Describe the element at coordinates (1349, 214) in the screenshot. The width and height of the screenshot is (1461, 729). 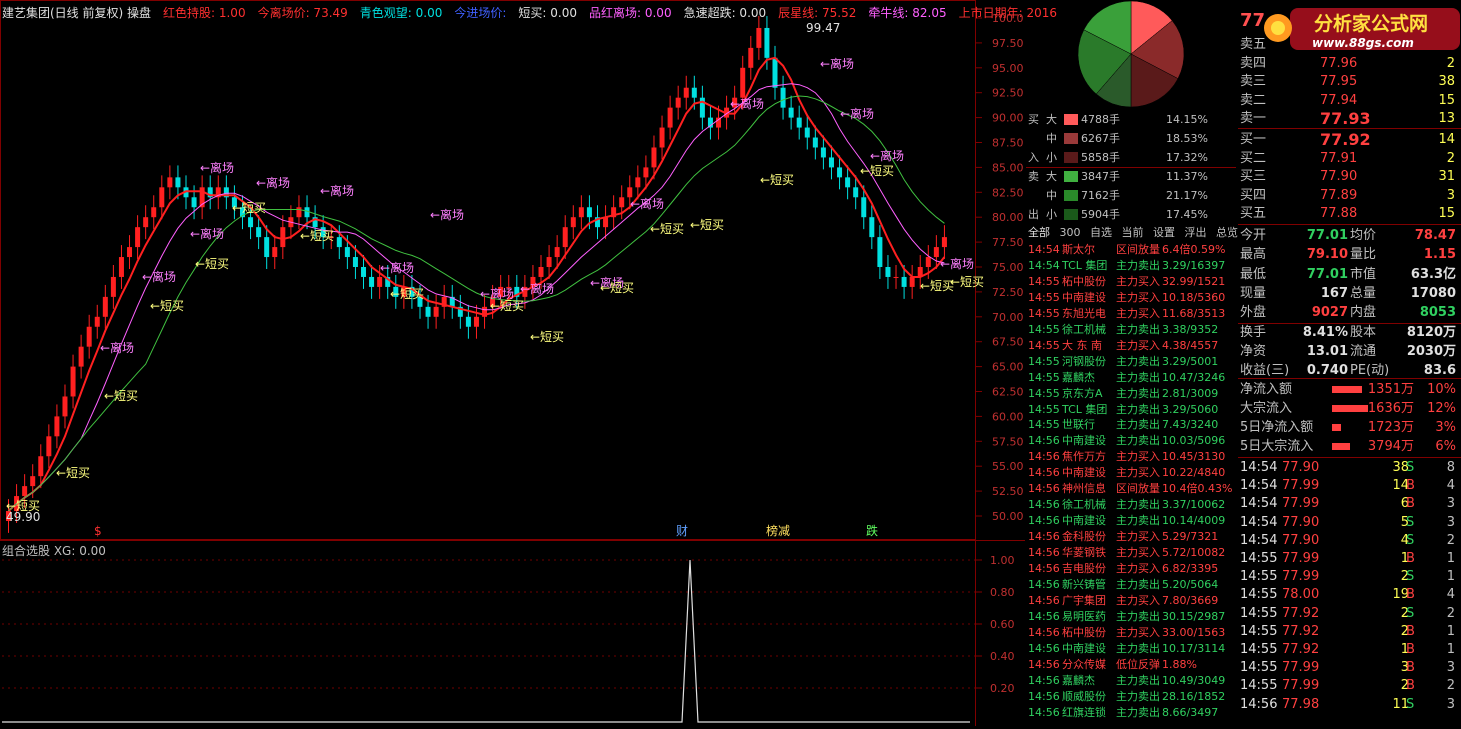
I see `bid-row: 买五 77.88 15` at that location.